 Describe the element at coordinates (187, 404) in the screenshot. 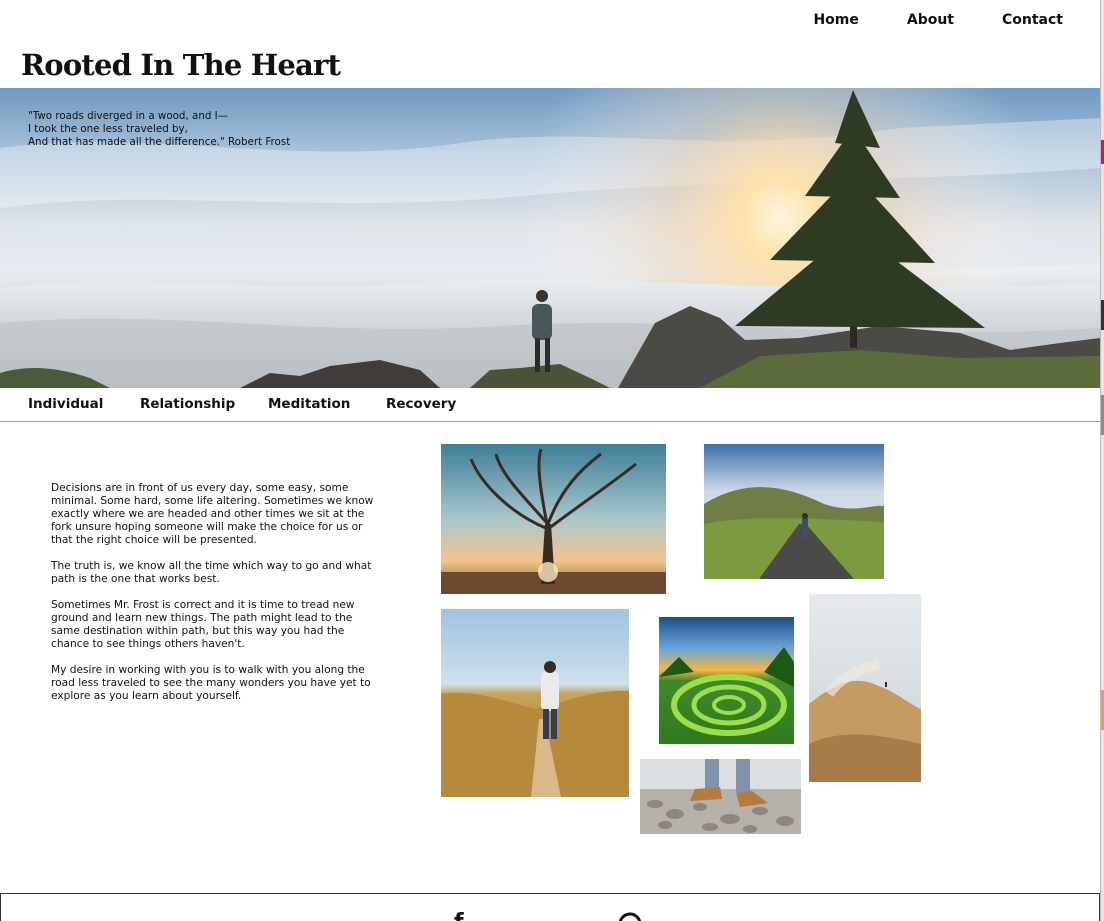

I see `category-relationship-link: Relationship` at that location.